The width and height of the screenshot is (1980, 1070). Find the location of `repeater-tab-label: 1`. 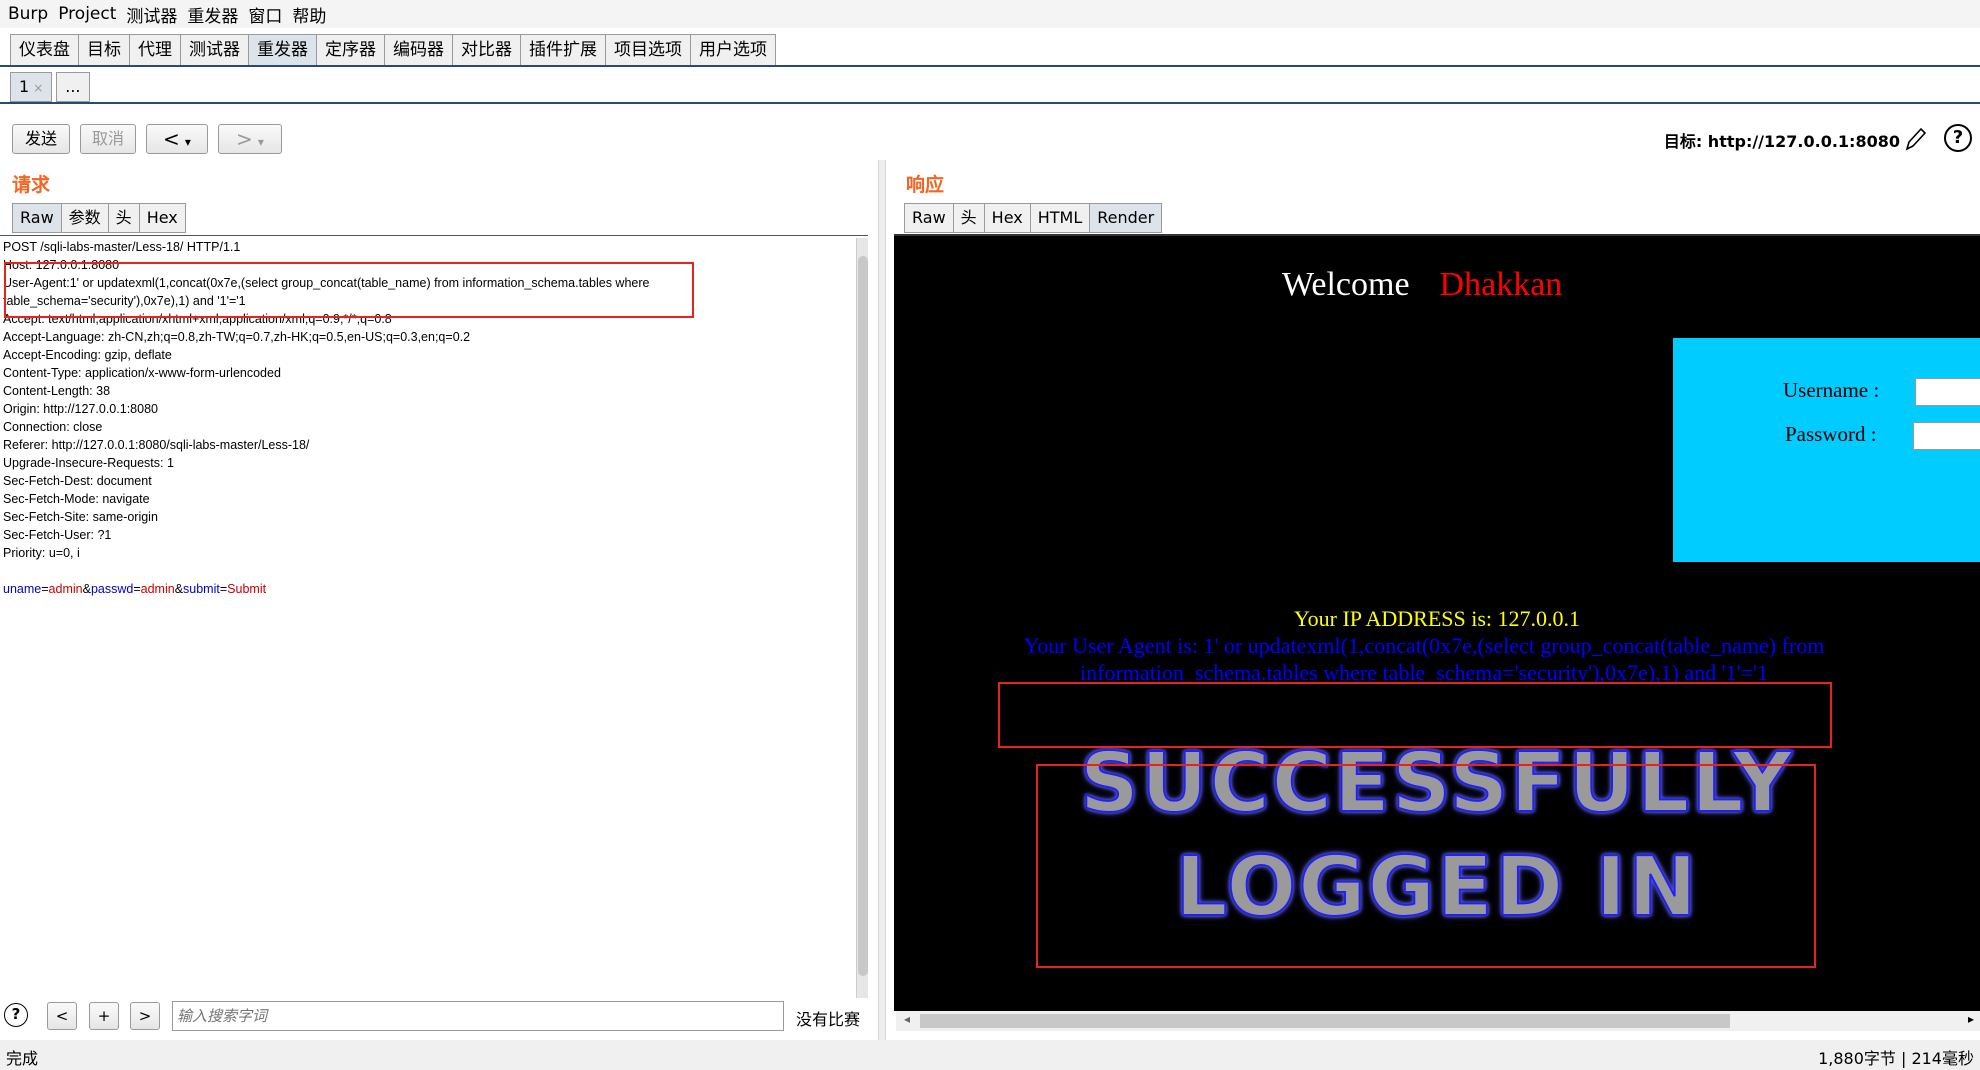

repeater-tab-label: 1 is located at coordinates (24, 86).